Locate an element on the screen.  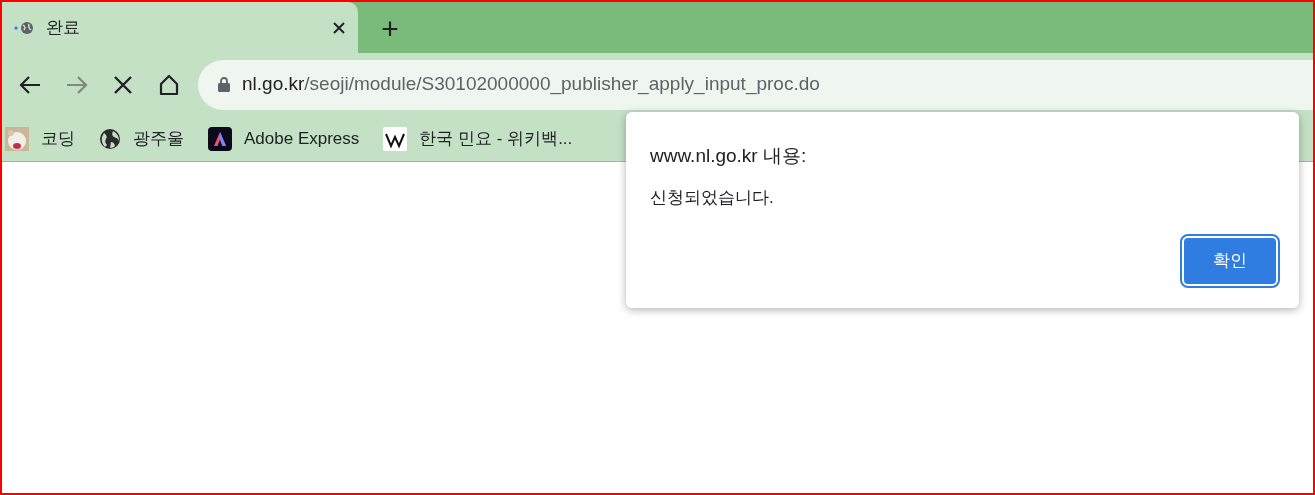
bookmark-item: Adobe Express is located at coordinates (284, 138).